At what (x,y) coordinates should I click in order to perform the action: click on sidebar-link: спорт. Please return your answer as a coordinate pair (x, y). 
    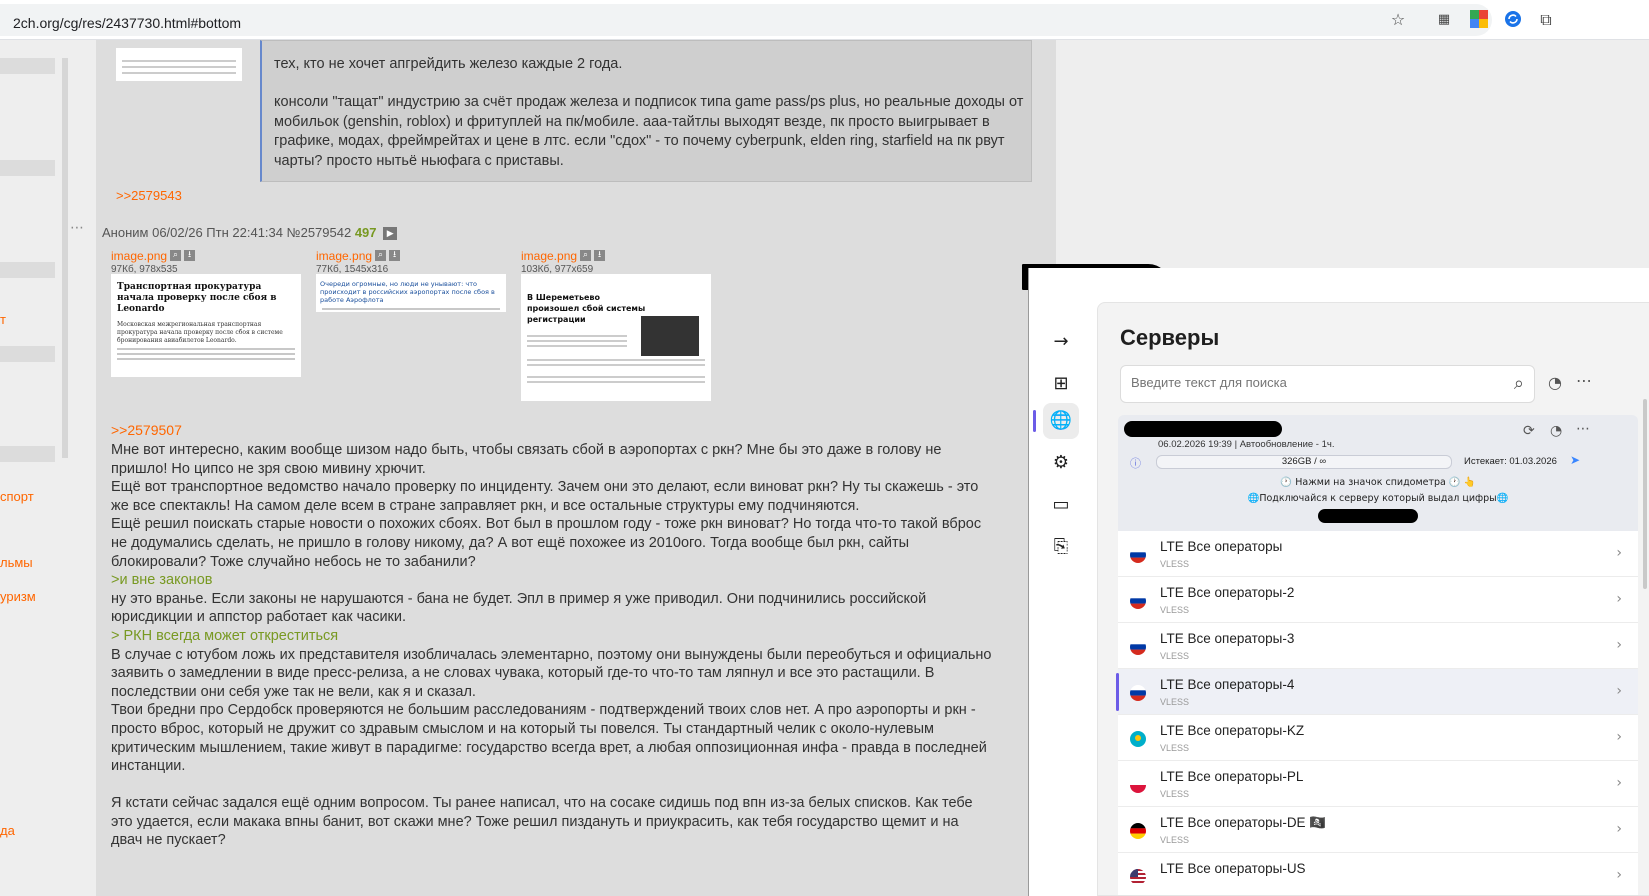
    Looking at the image, I should click on (17, 496).